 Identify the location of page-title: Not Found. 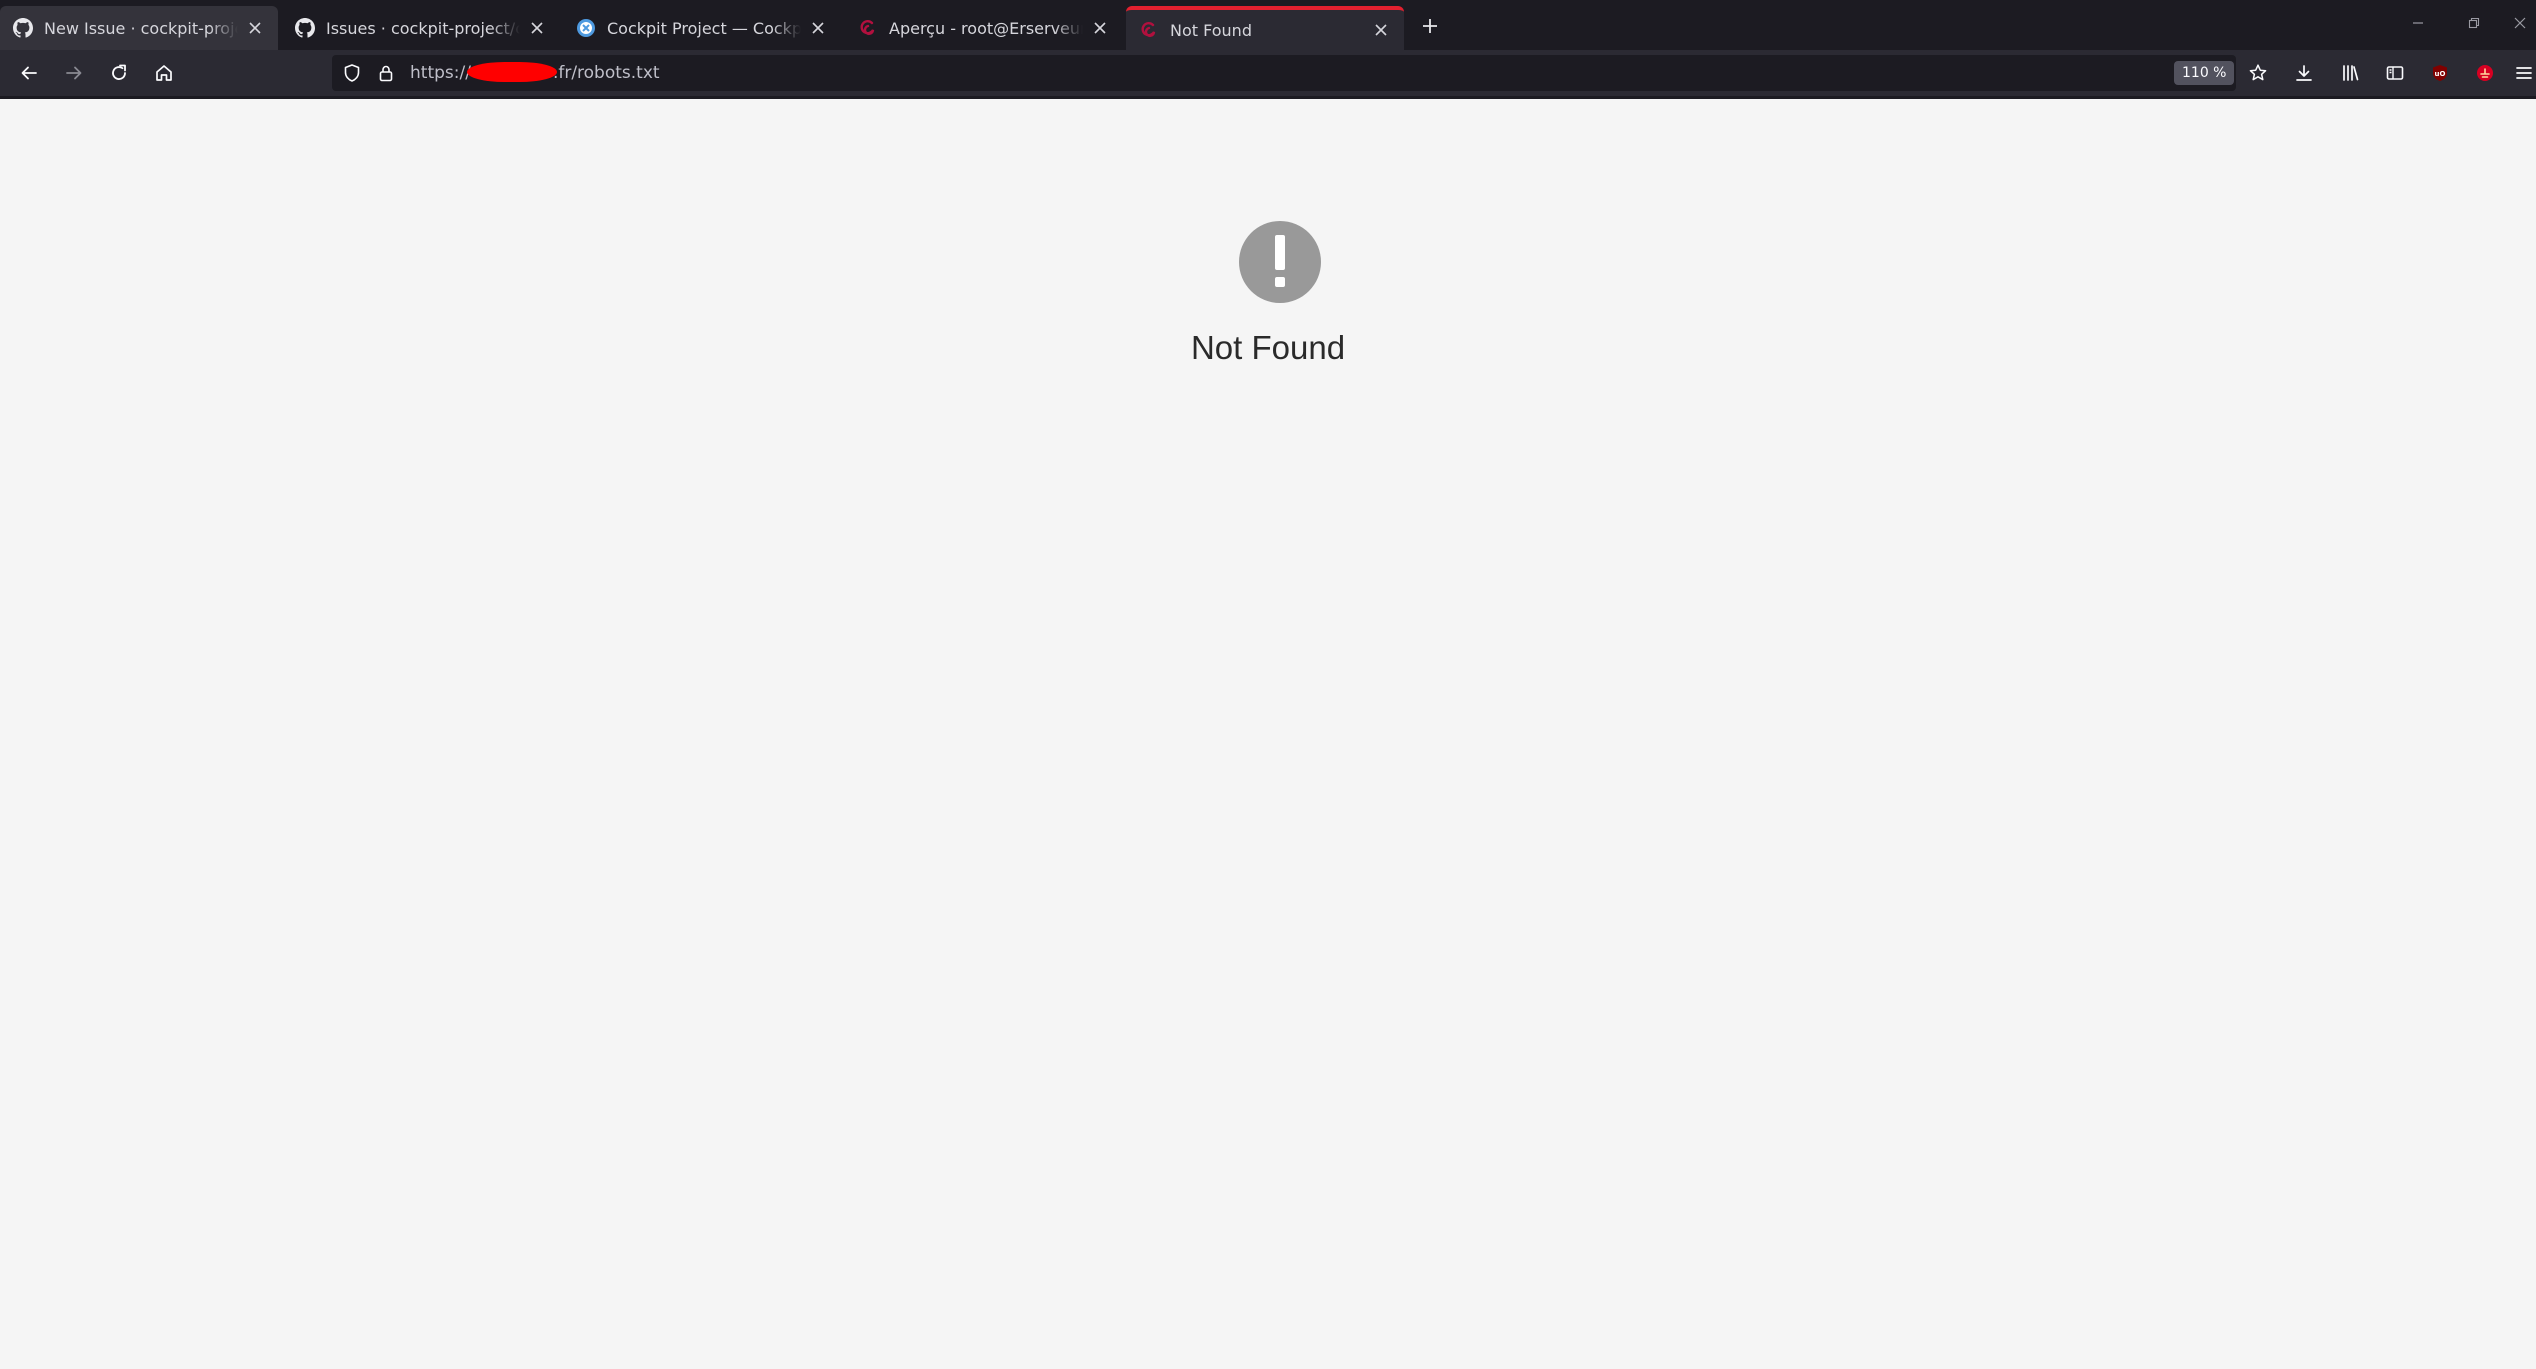
(1268, 347).